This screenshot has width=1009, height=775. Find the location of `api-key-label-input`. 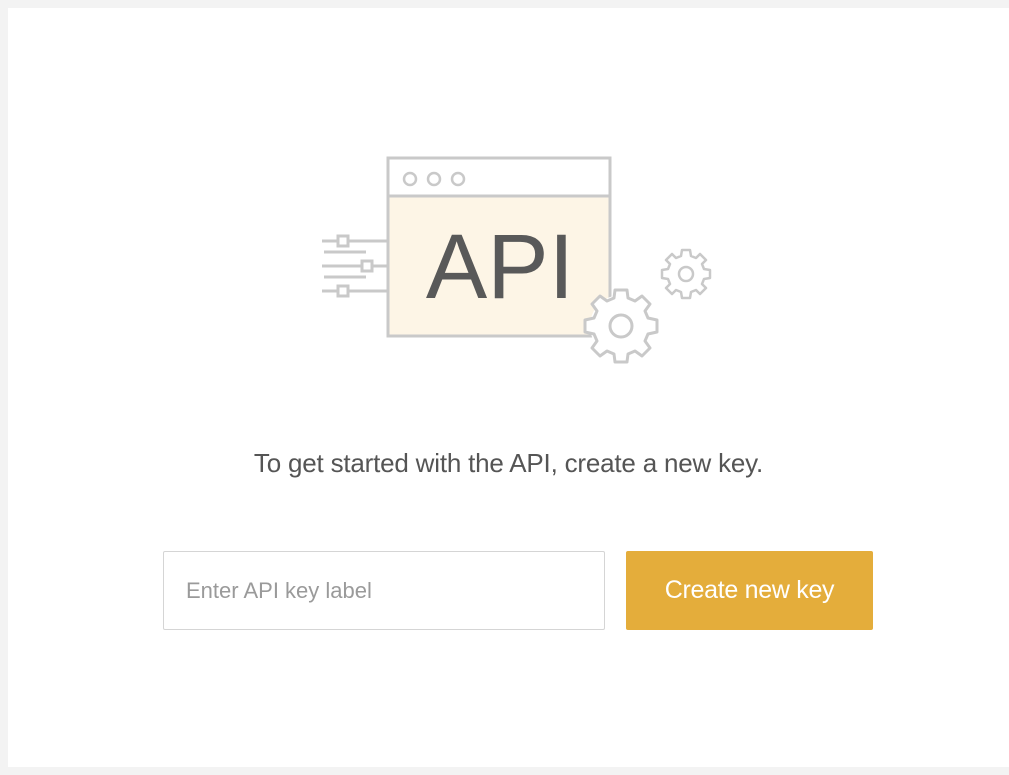

api-key-label-input is located at coordinates (384, 590).